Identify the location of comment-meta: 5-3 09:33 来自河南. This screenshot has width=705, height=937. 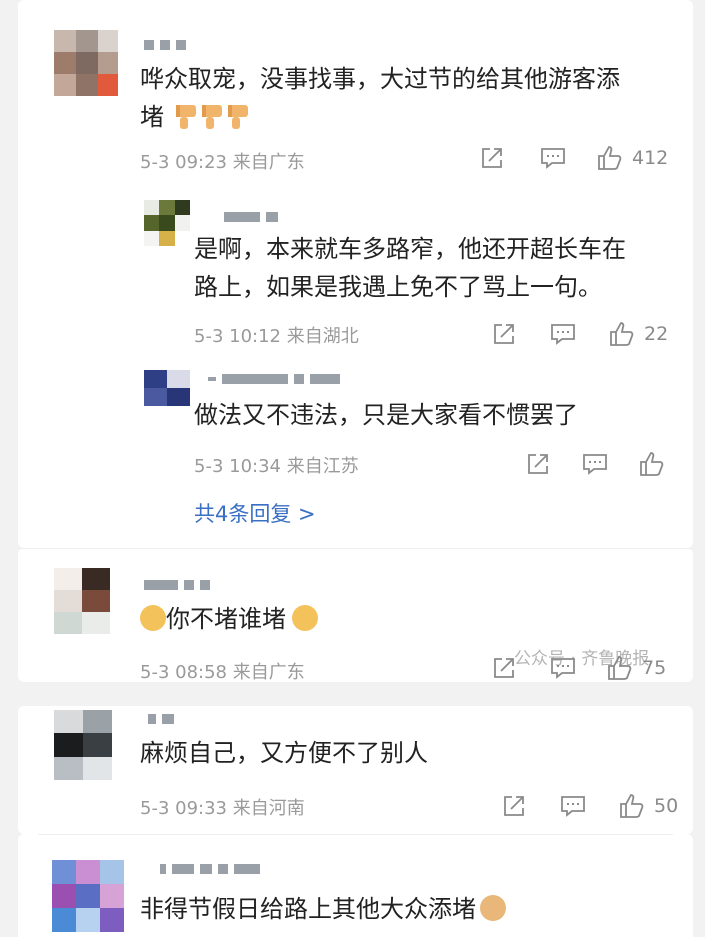
(222, 807).